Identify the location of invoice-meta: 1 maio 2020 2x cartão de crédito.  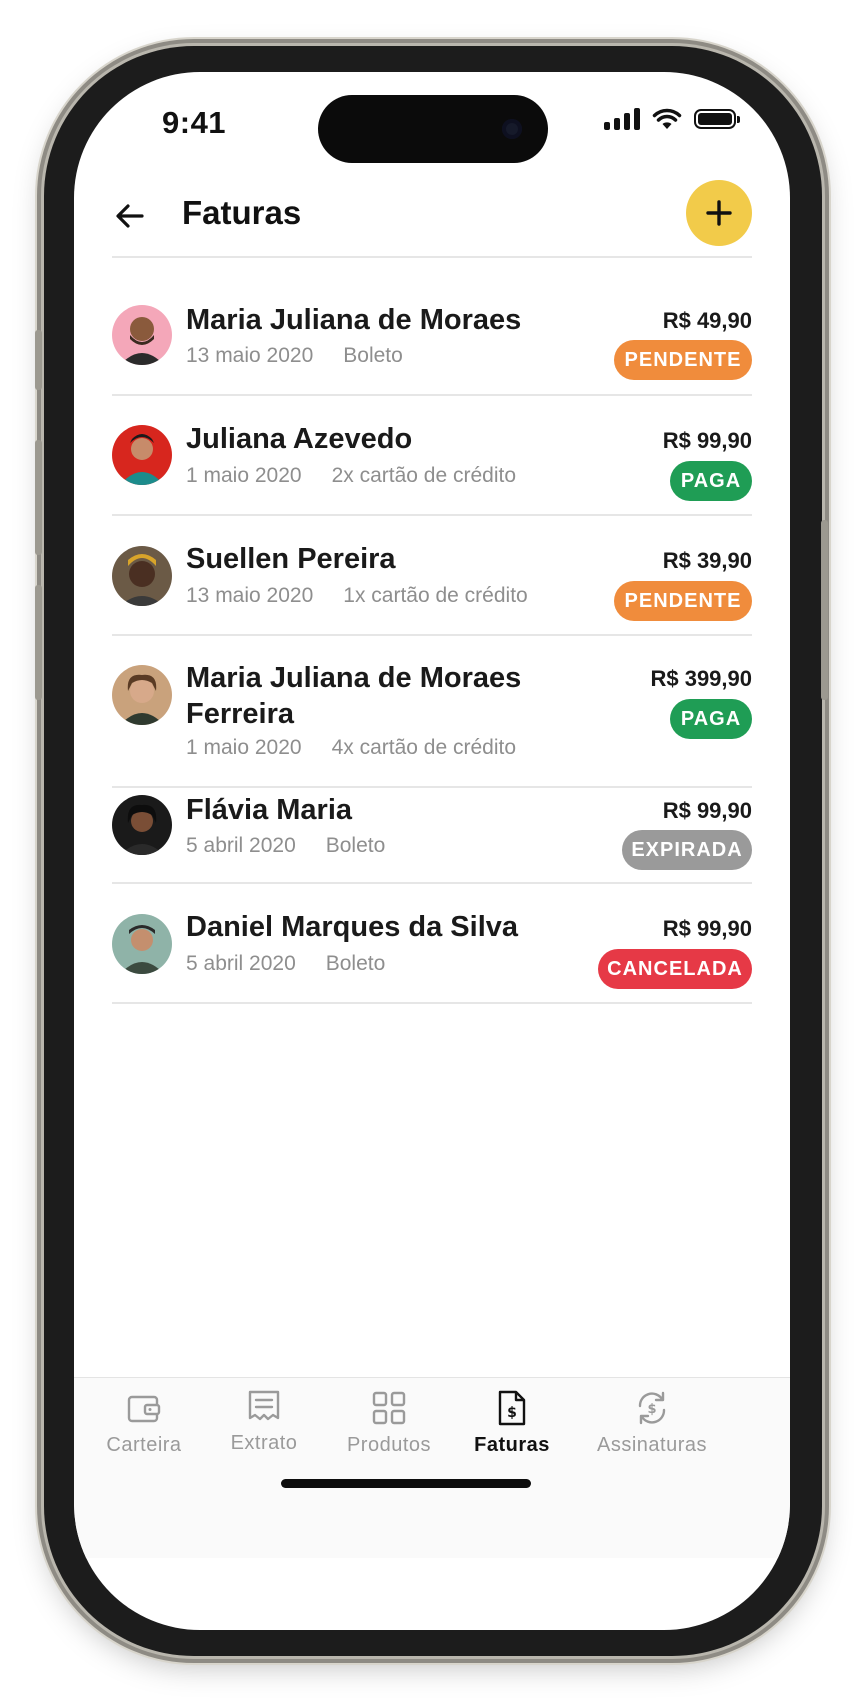
(351, 476).